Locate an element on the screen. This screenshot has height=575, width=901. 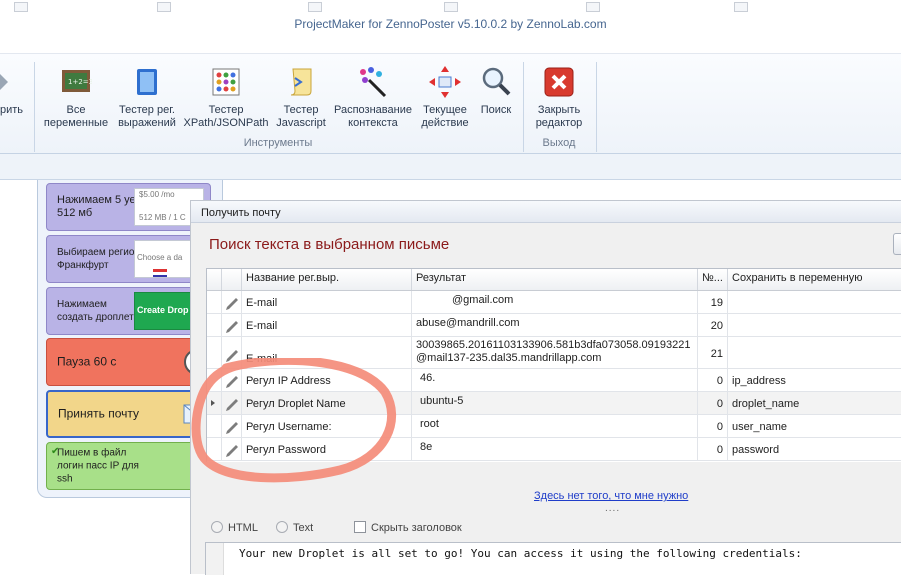
save-variable: ip_address is located at coordinates (759, 381).